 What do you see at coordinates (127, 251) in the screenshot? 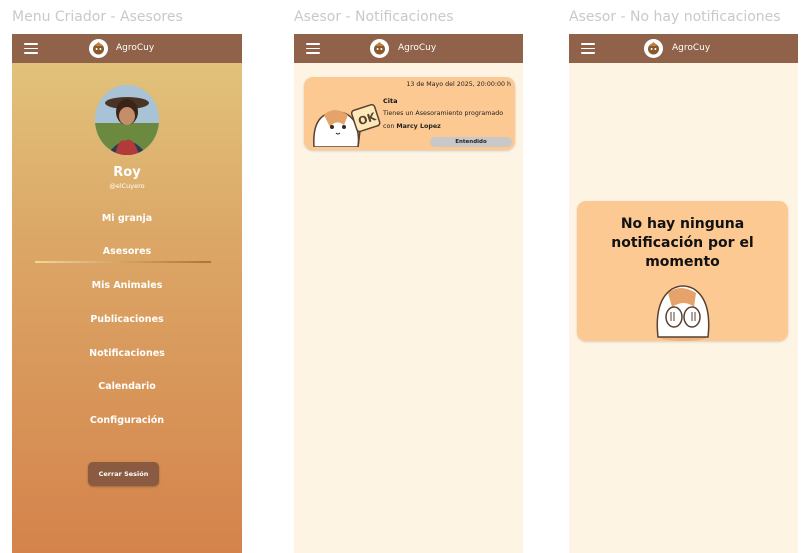
I see `menu-item-asesores: Asesores` at bounding box center [127, 251].